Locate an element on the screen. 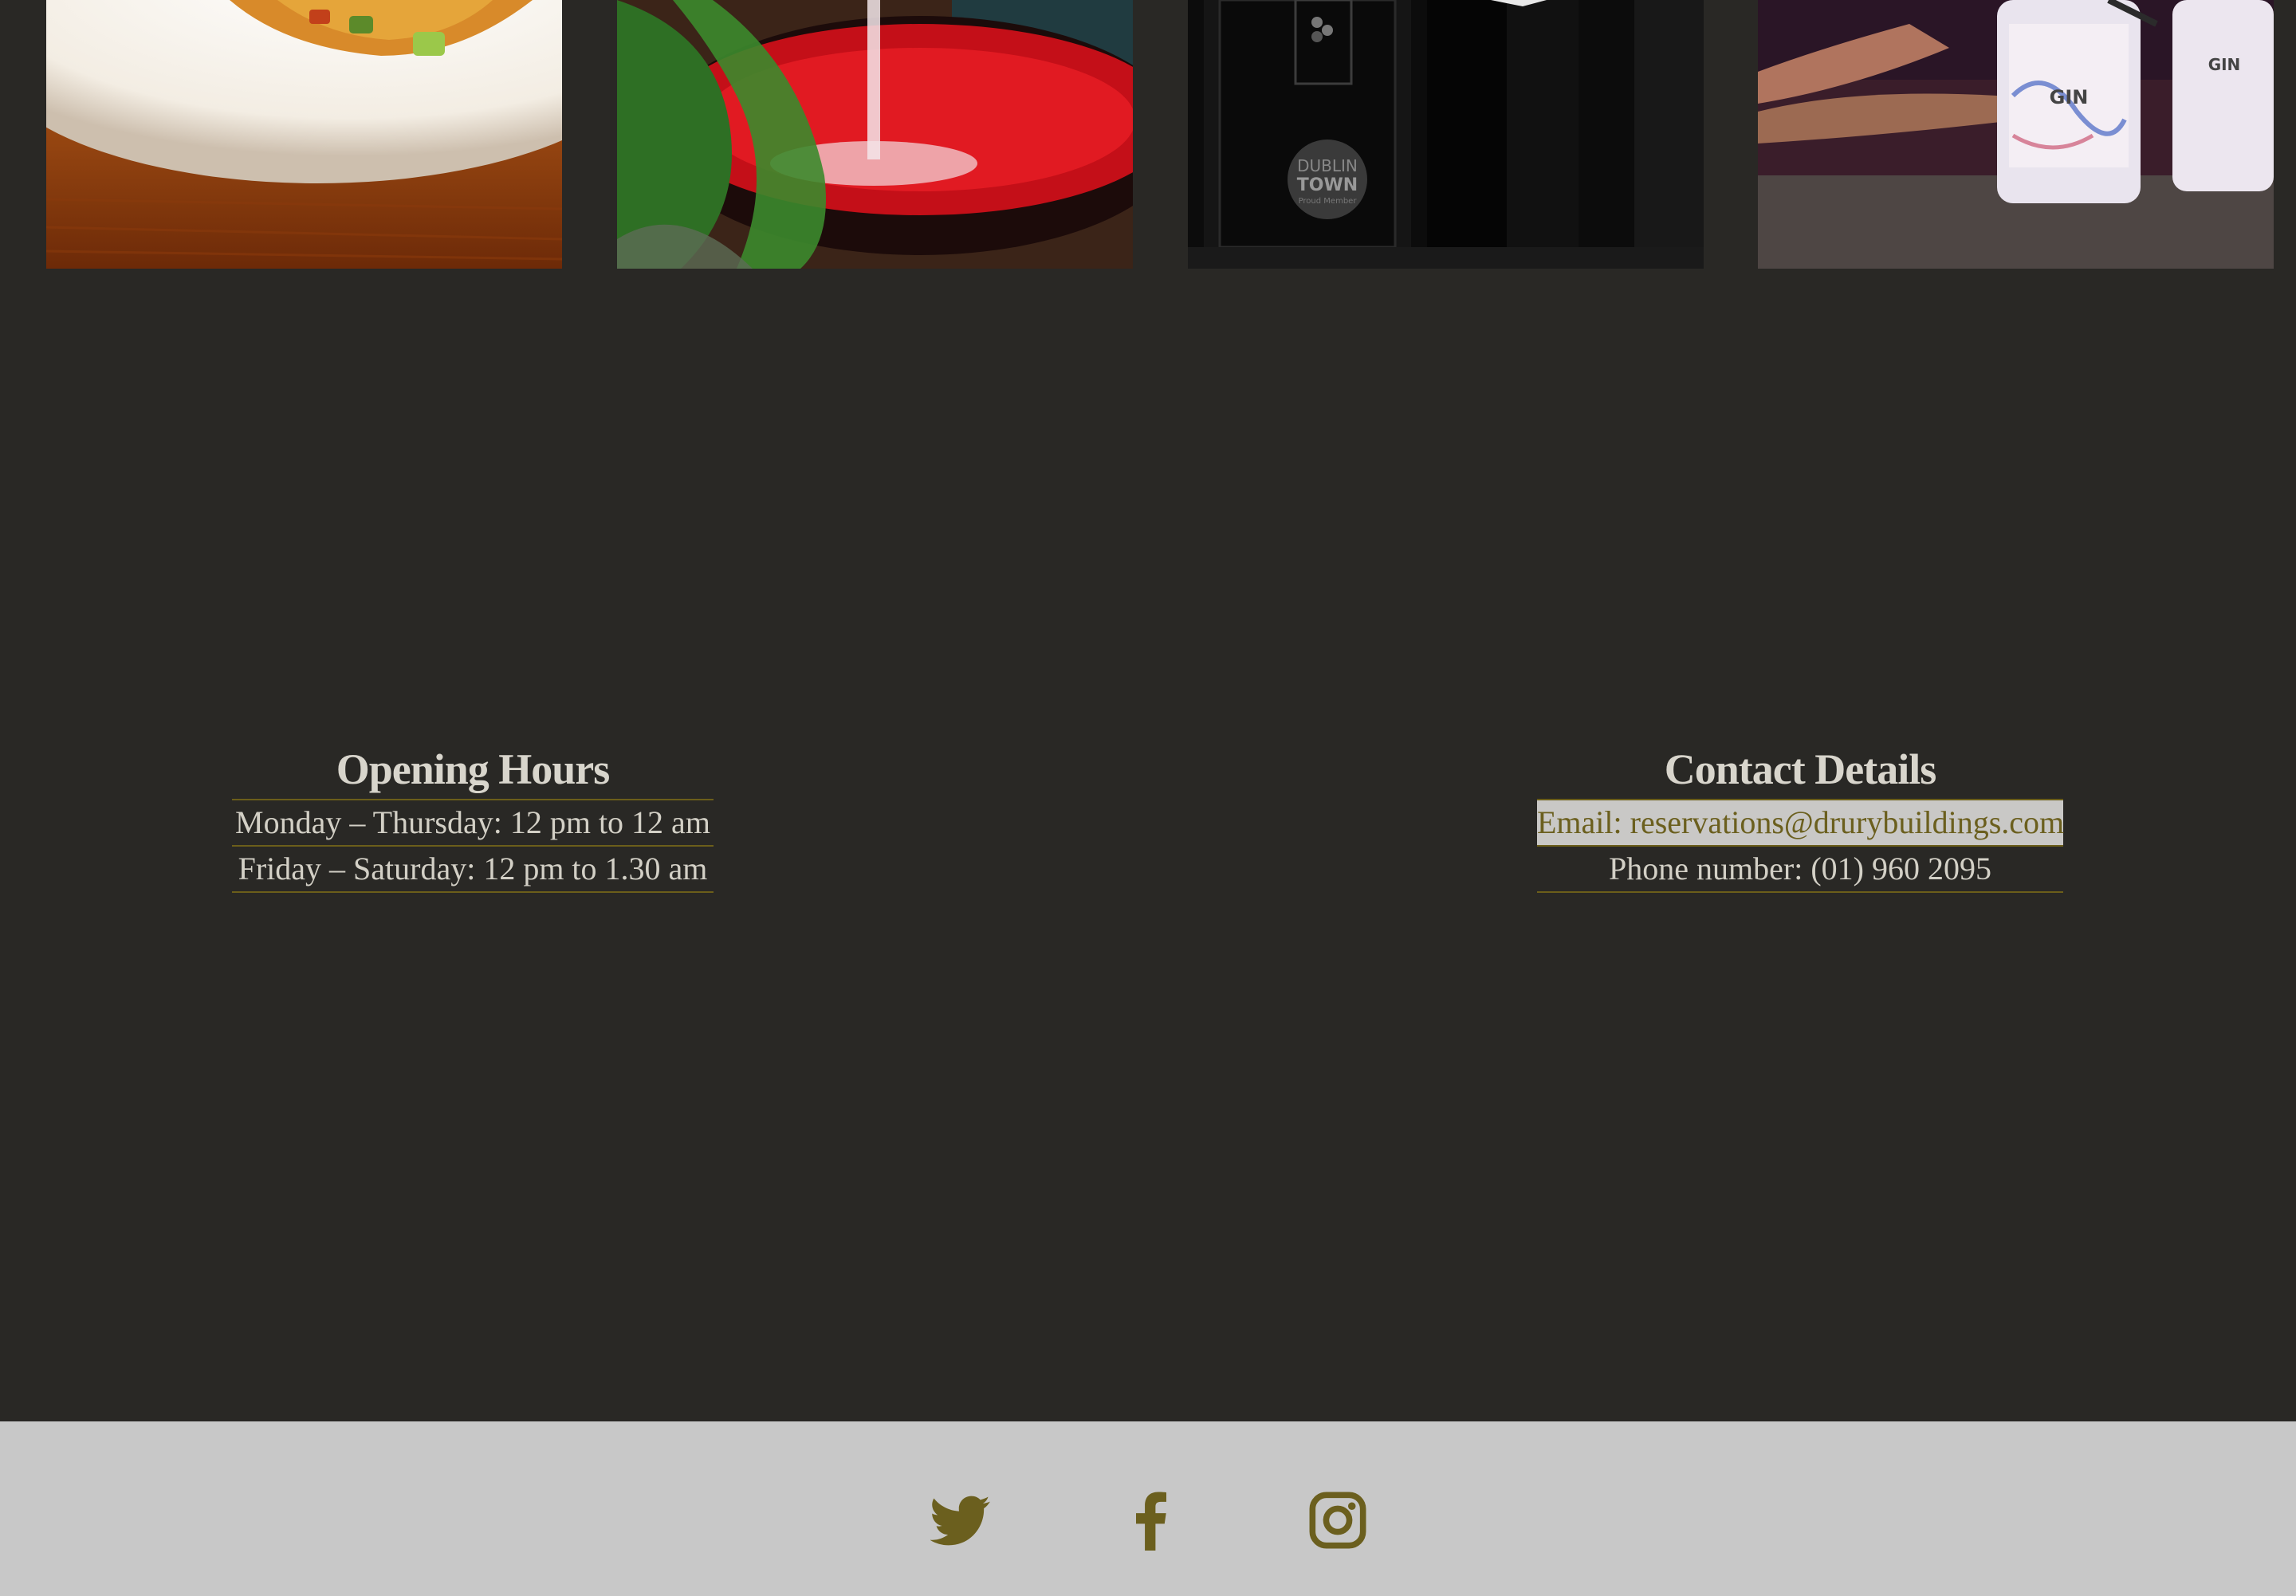 Image resolution: width=2296 pixels, height=1596 pixels. facebook-link is located at coordinates (1151, 1520).